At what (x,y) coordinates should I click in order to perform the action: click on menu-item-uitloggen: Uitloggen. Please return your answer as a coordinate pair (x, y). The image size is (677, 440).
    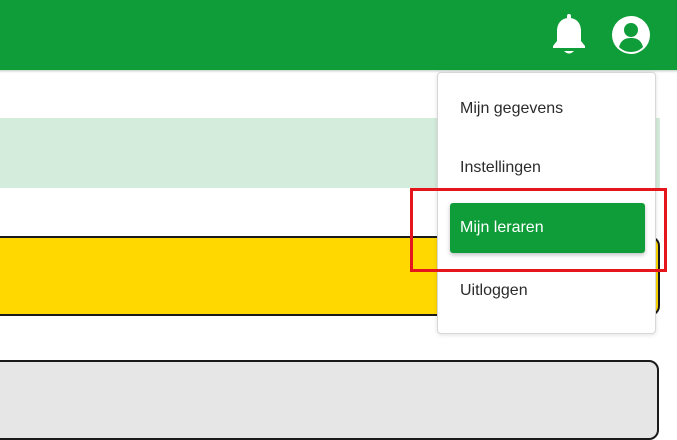
    Looking at the image, I should click on (547, 291).